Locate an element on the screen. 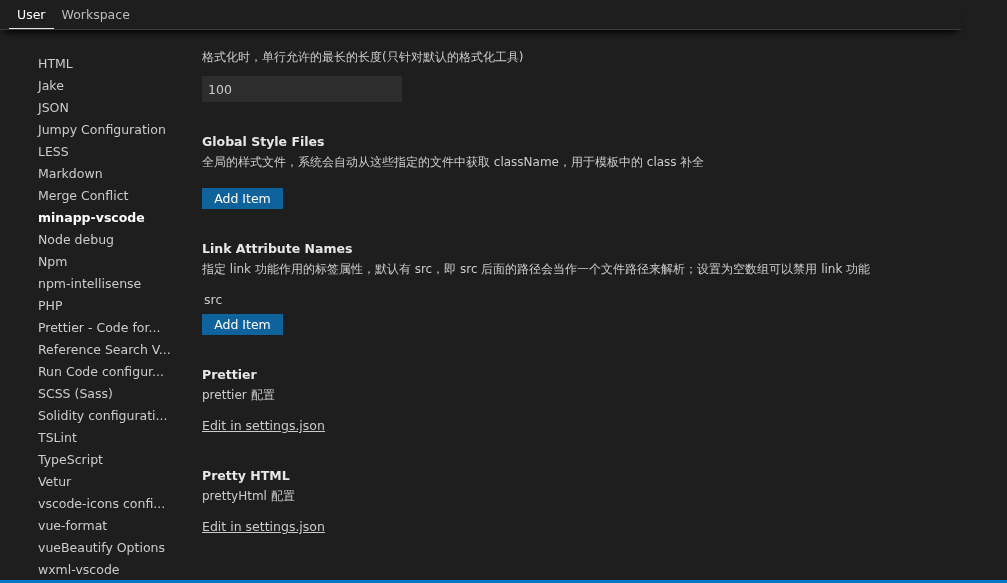 This screenshot has width=1007, height=583. sidebar-item: HTML is located at coordinates (95, 64).